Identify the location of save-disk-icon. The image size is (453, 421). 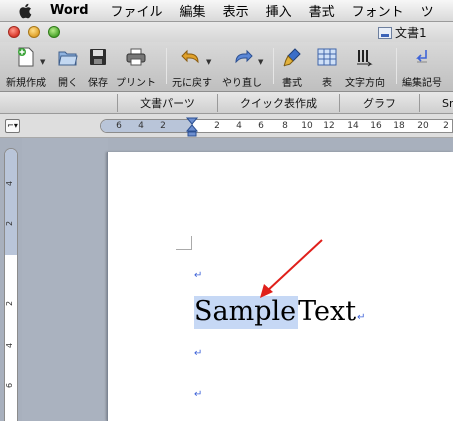
(98, 57).